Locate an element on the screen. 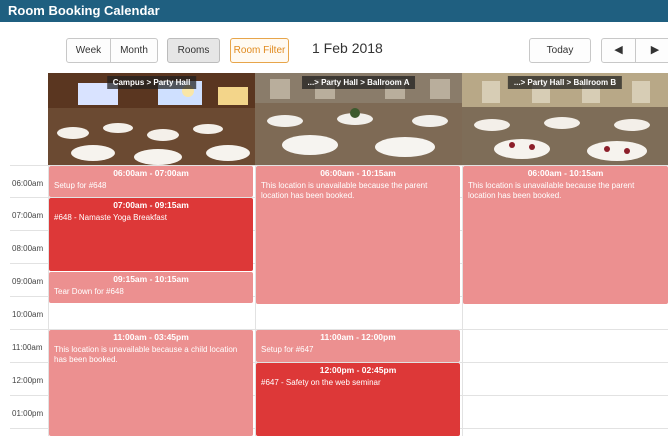 The width and height of the screenshot is (668, 436). time-label: 08:00am is located at coordinates (28, 248).